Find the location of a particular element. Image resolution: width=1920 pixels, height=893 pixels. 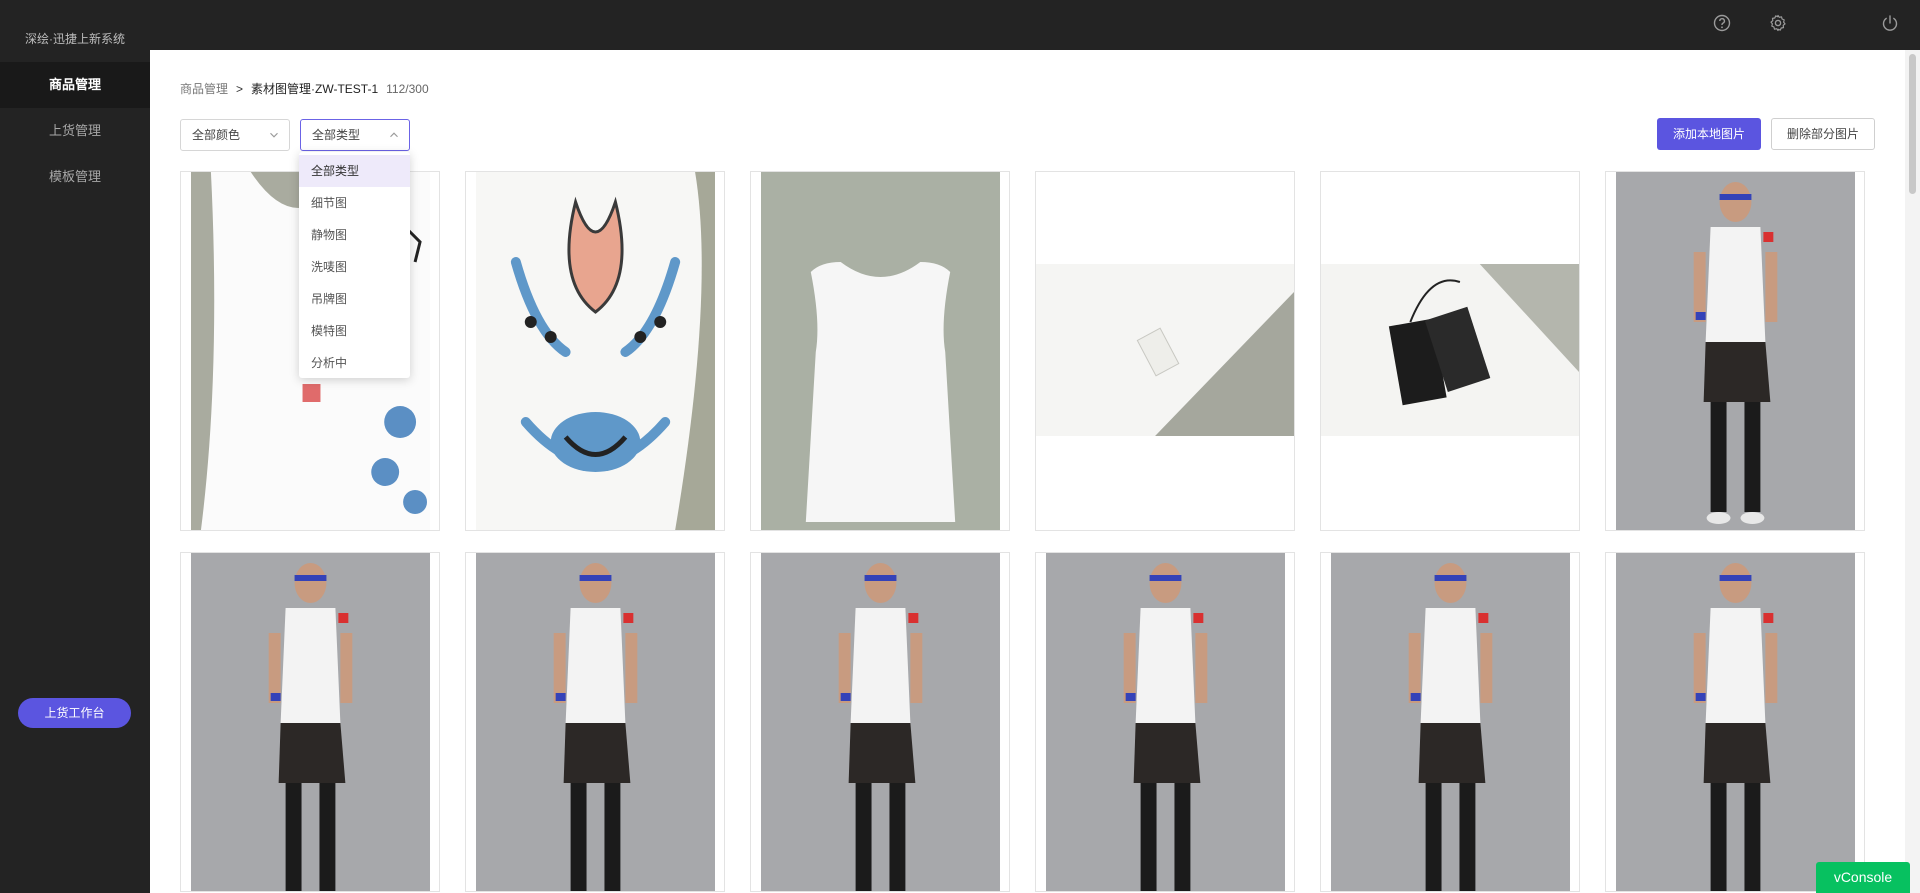

color-filter-select: 全部颜色 is located at coordinates (235, 135).